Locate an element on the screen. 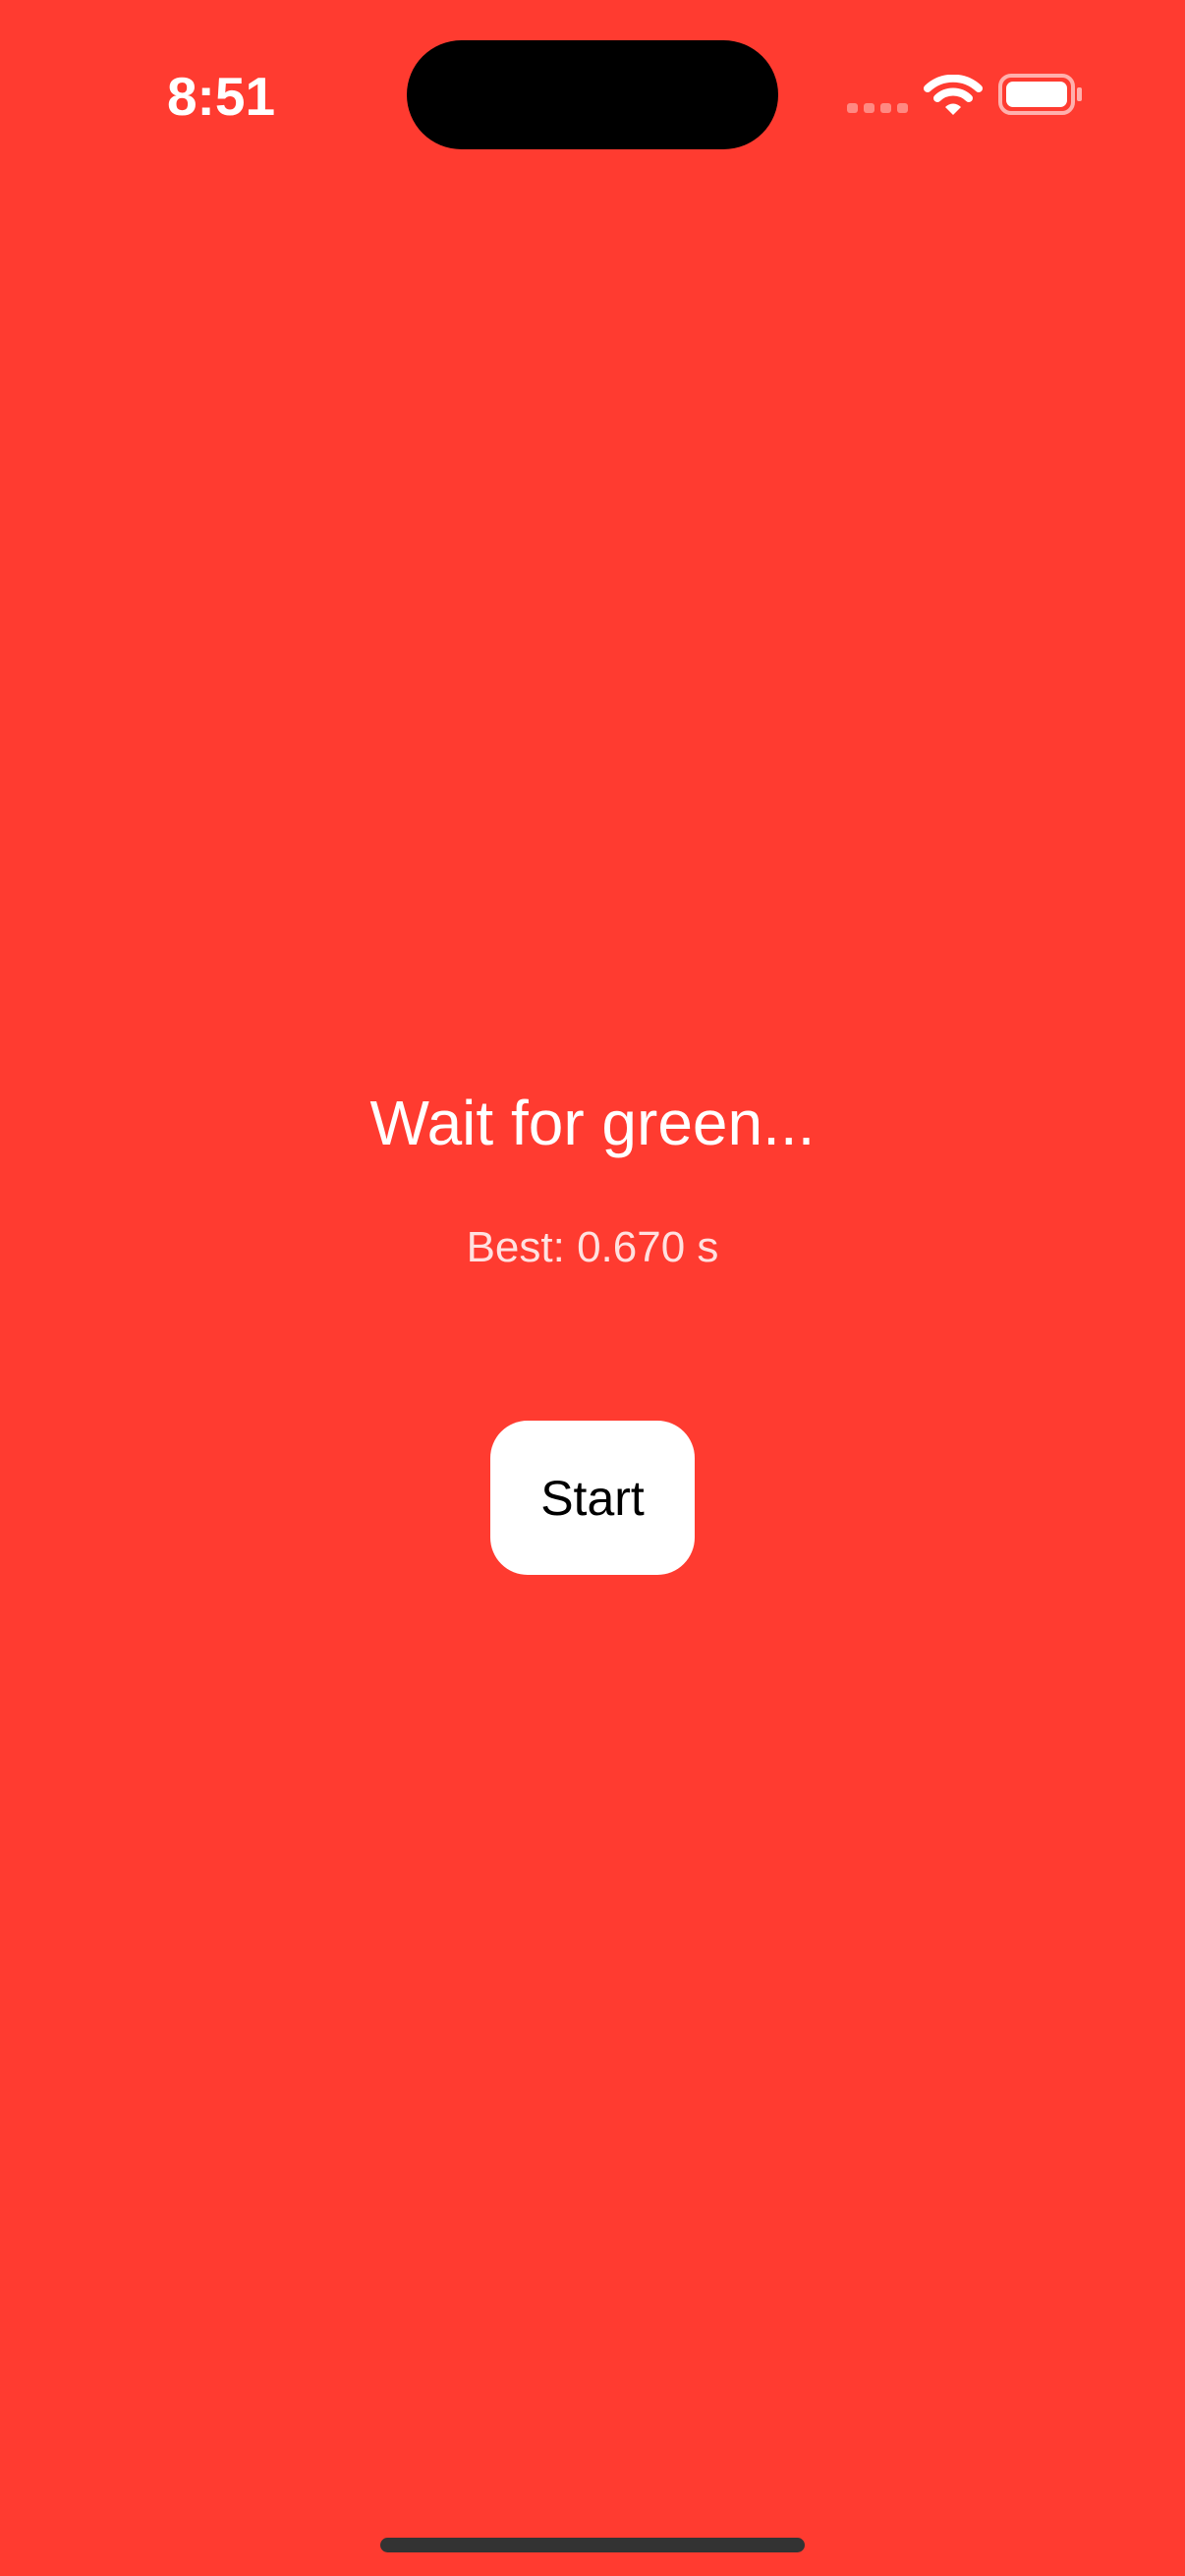 This screenshot has width=1185, height=2576. wifi-icon is located at coordinates (954, 95).